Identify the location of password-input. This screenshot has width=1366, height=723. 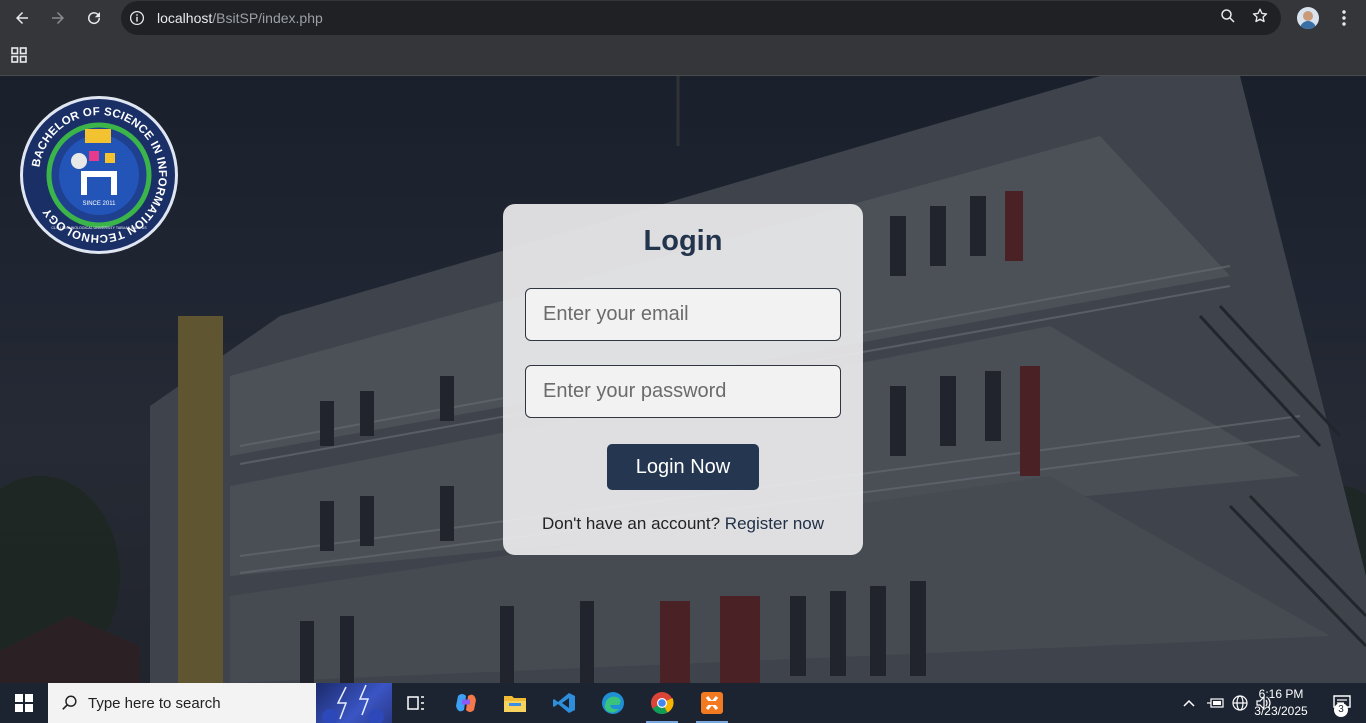
(683, 391).